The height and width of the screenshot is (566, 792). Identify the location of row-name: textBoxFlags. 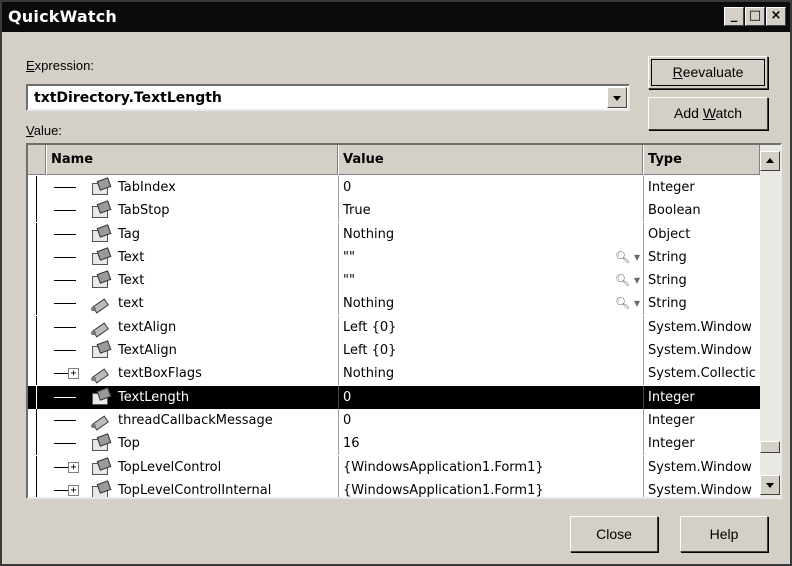
(160, 374).